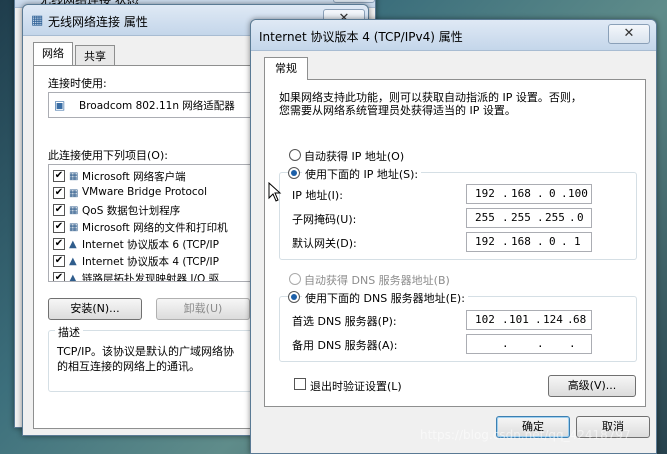  I want to click on status-window-close-icon: ✕, so click(354, 1).